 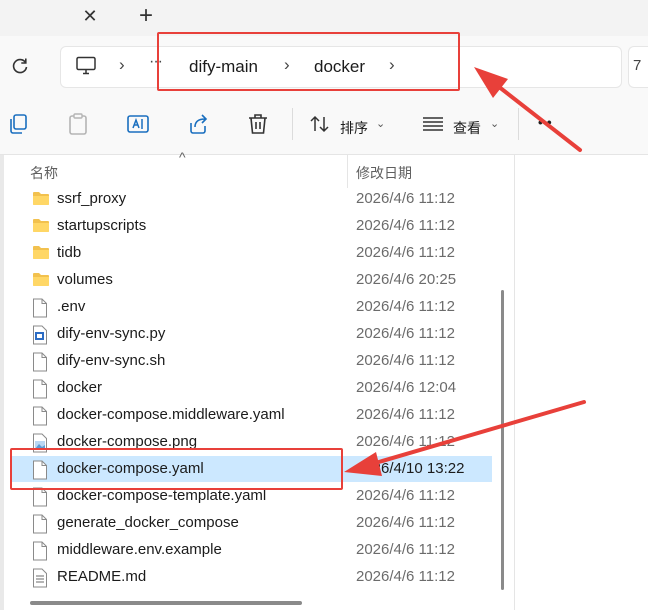 I want to click on delete-icon, so click(x=258, y=124).